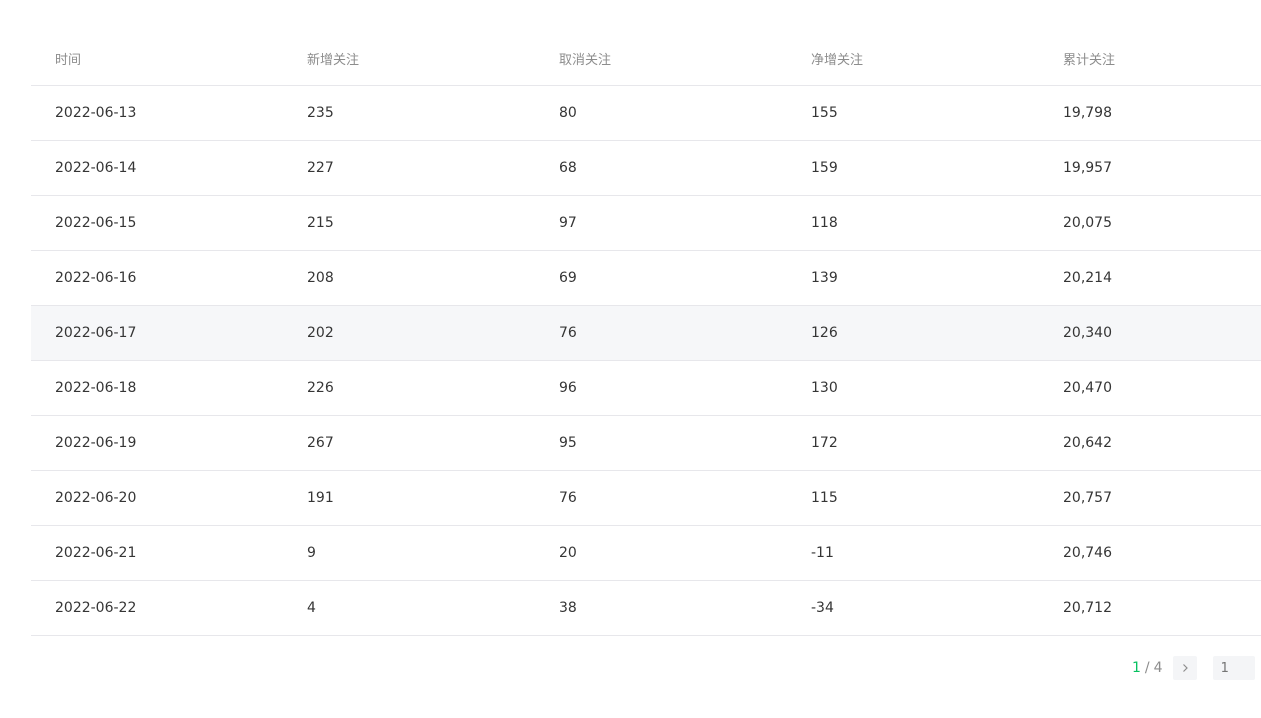  Describe the element at coordinates (1089, 60) in the screenshot. I see `header-total-follows: 累计关注` at that location.